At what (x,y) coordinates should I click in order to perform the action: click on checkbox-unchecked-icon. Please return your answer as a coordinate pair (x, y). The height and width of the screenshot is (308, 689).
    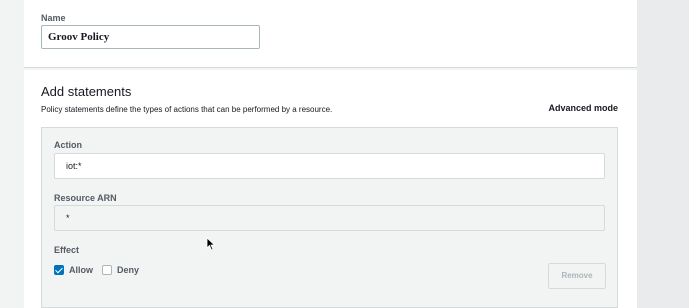
    Looking at the image, I should click on (107, 270).